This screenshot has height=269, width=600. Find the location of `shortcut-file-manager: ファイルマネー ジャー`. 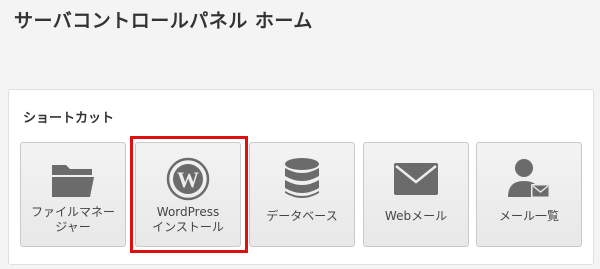

shortcut-file-manager: ファイルマネー ジャー is located at coordinates (73, 194).